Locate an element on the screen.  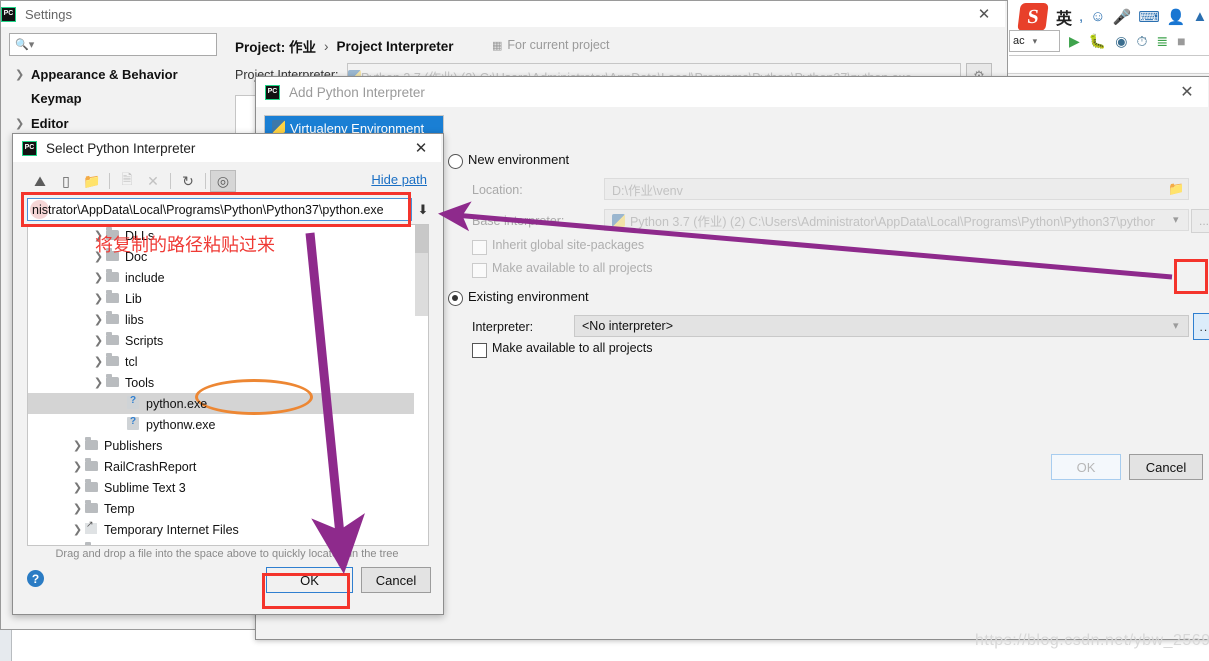
comma-icon: , is located at coordinates (1081, 16).